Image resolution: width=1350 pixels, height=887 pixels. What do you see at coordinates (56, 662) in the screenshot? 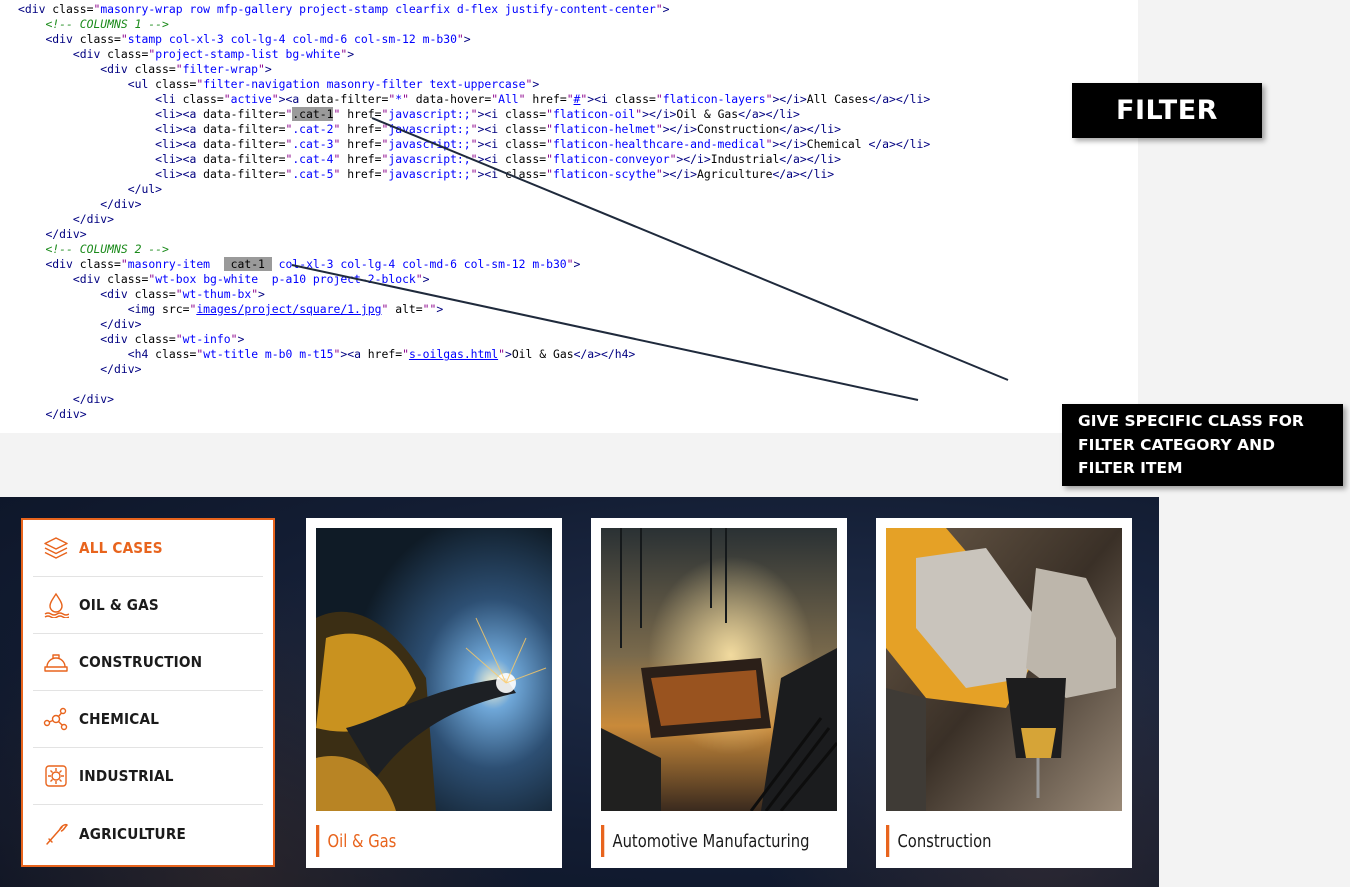
I see `helmet-icon` at bounding box center [56, 662].